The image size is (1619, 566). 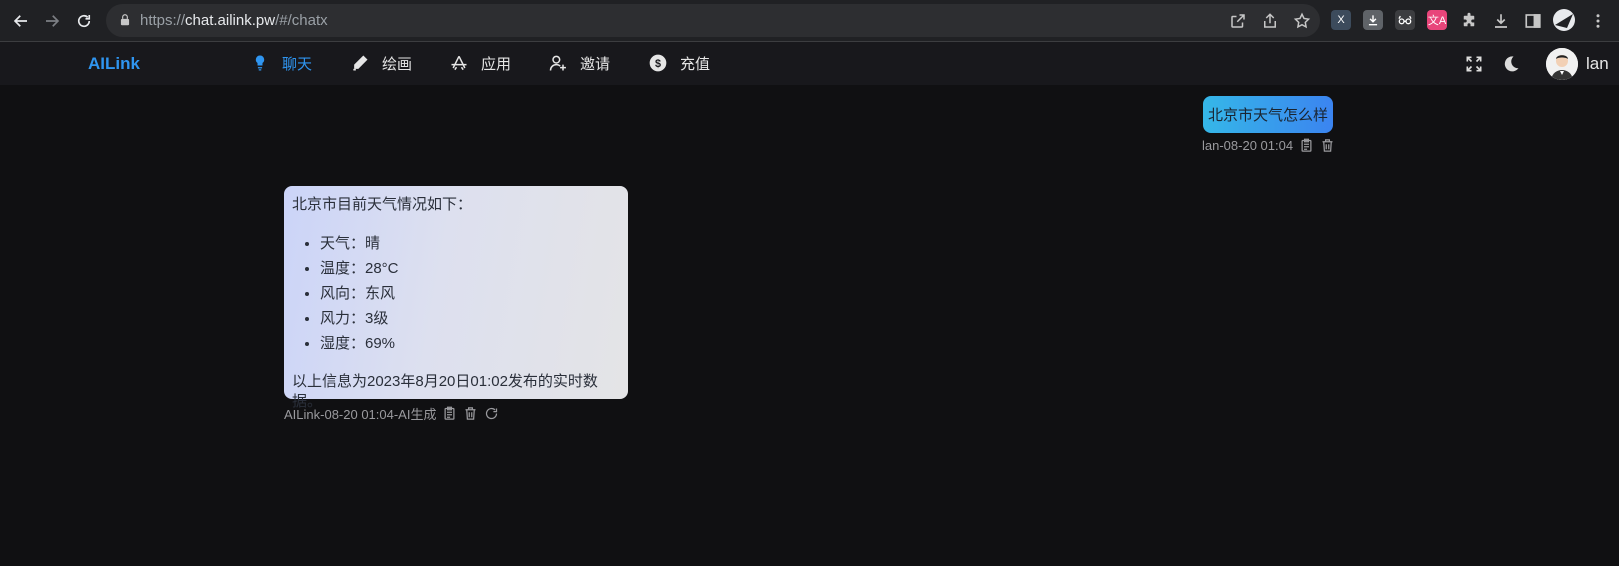 What do you see at coordinates (470, 243) in the screenshot?
I see `list-item: 天气：晴` at bounding box center [470, 243].